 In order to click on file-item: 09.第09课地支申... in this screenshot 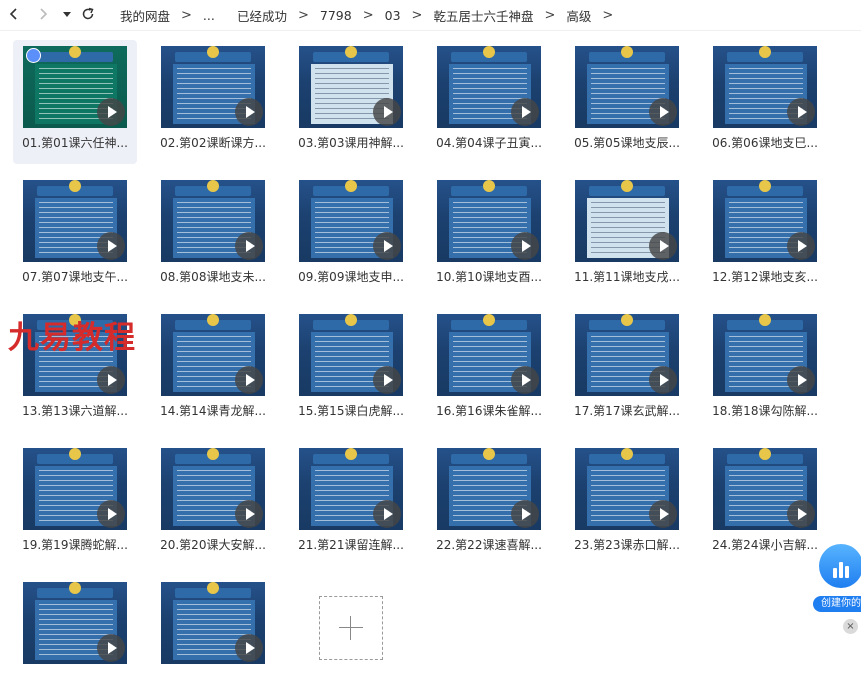, I will do `click(351, 236)`.